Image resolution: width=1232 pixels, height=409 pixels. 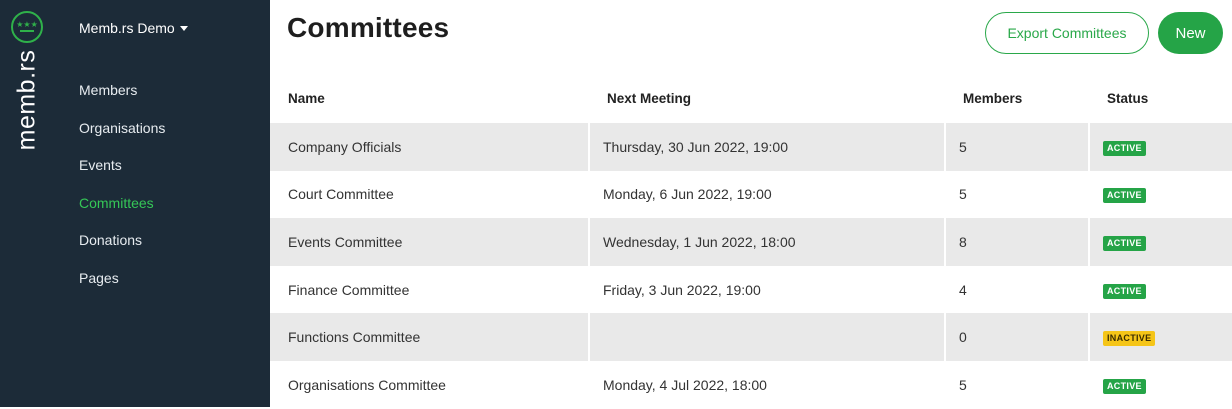 I want to click on next-meeting: Monday, 6 Jun 2022, 19:00, so click(x=766, y=194).